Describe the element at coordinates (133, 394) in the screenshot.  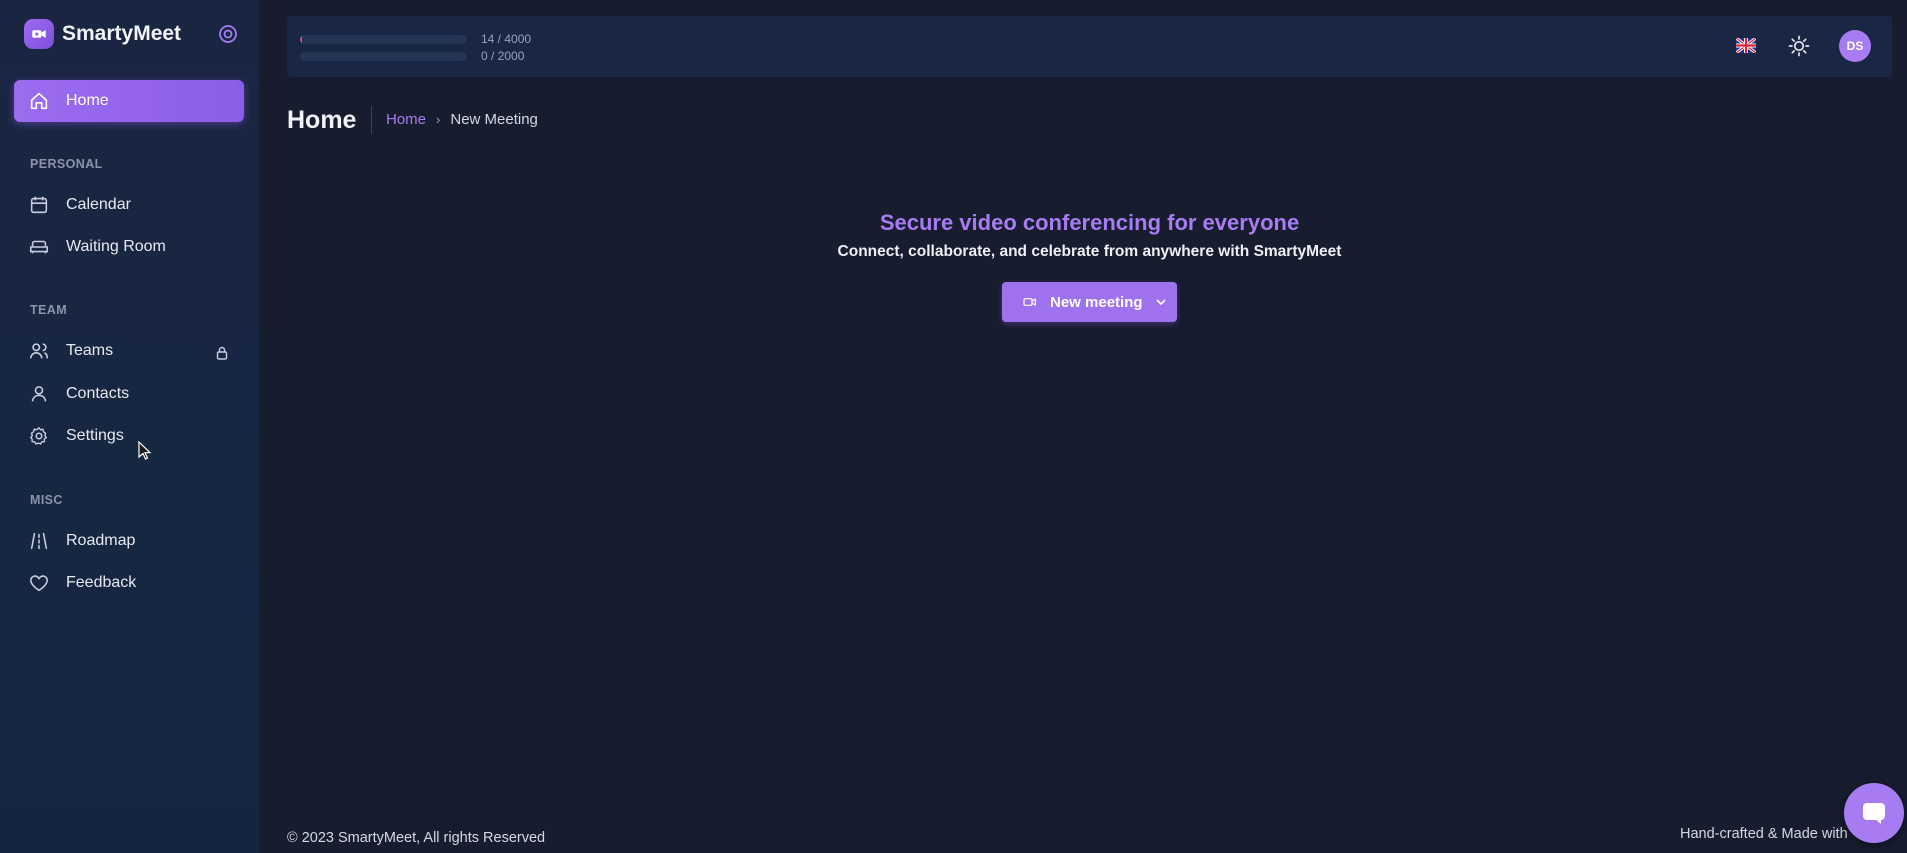
I see `sidebar-item-contacts: Contacts` at that location.